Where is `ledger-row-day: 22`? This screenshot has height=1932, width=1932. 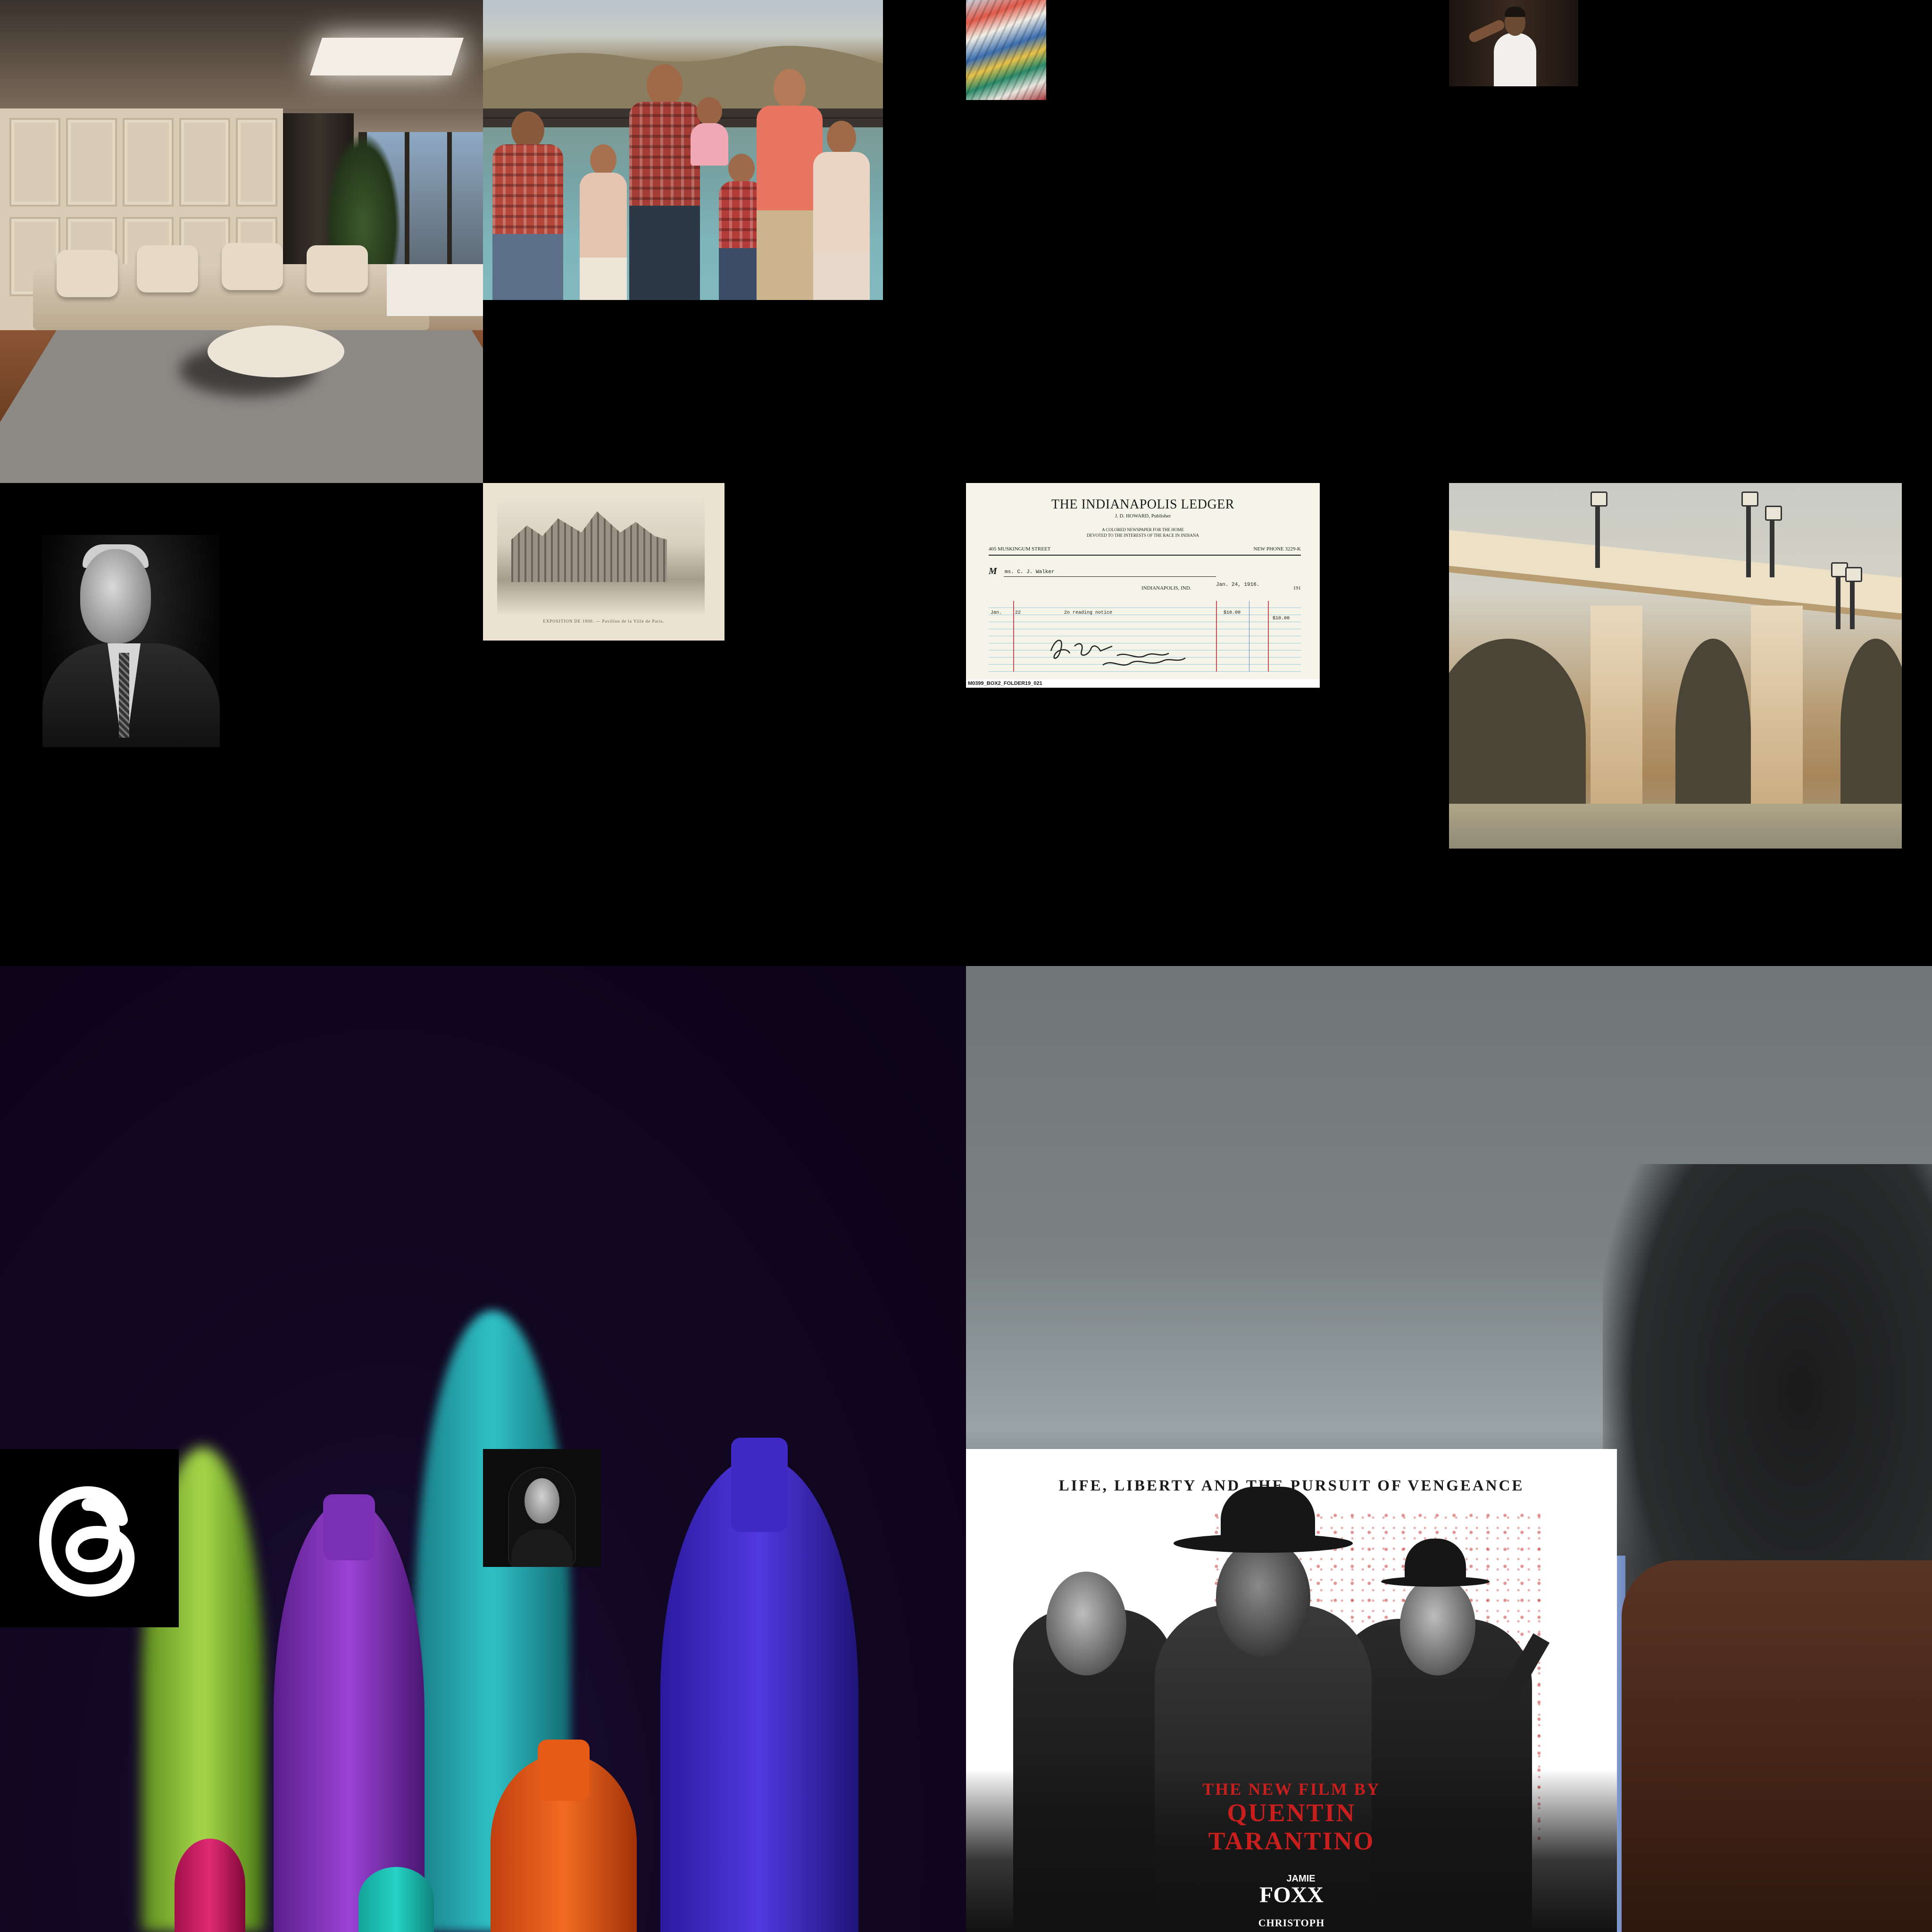 ledger-row-day: 22 is located at coordinates (1018, 613).